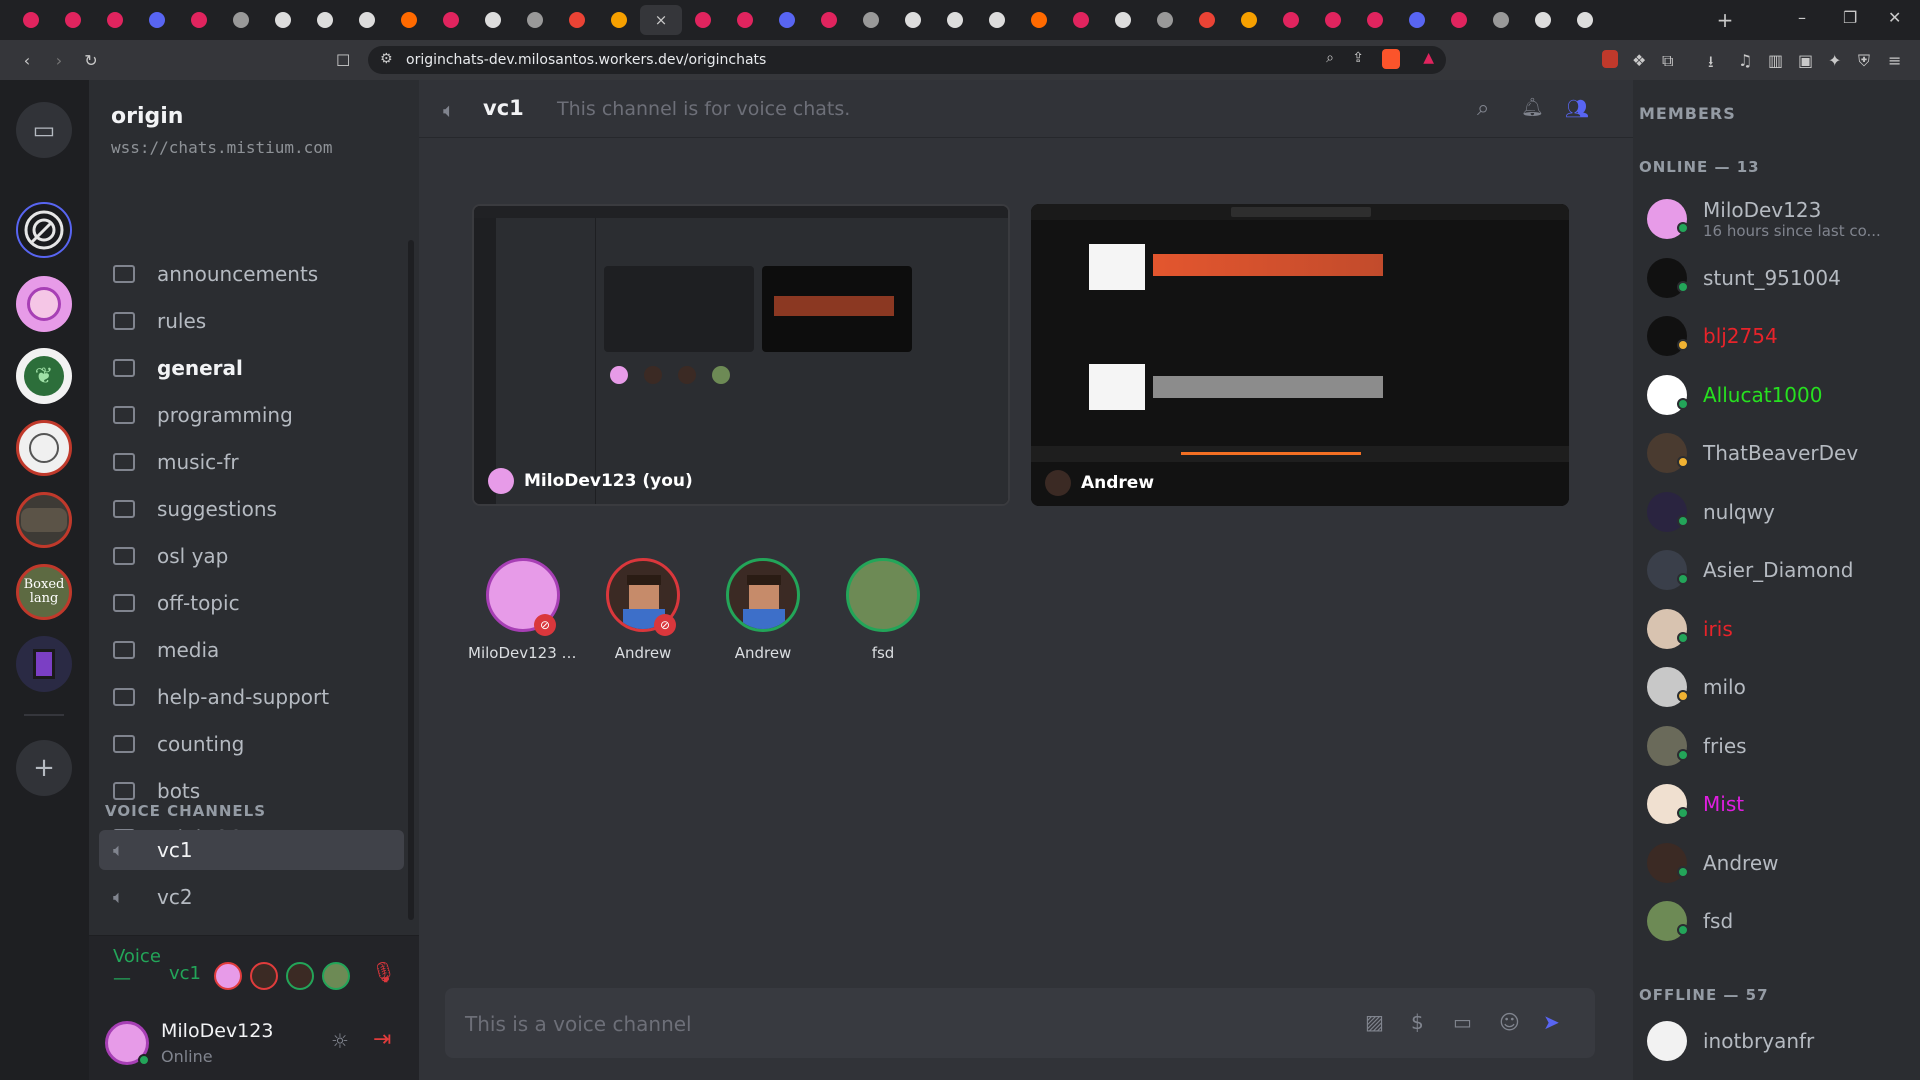  What do you see at coordinates (1639, 60) in the screenshot?
I see `extensions-icon: ❖` at bounding box center [1639, 60].